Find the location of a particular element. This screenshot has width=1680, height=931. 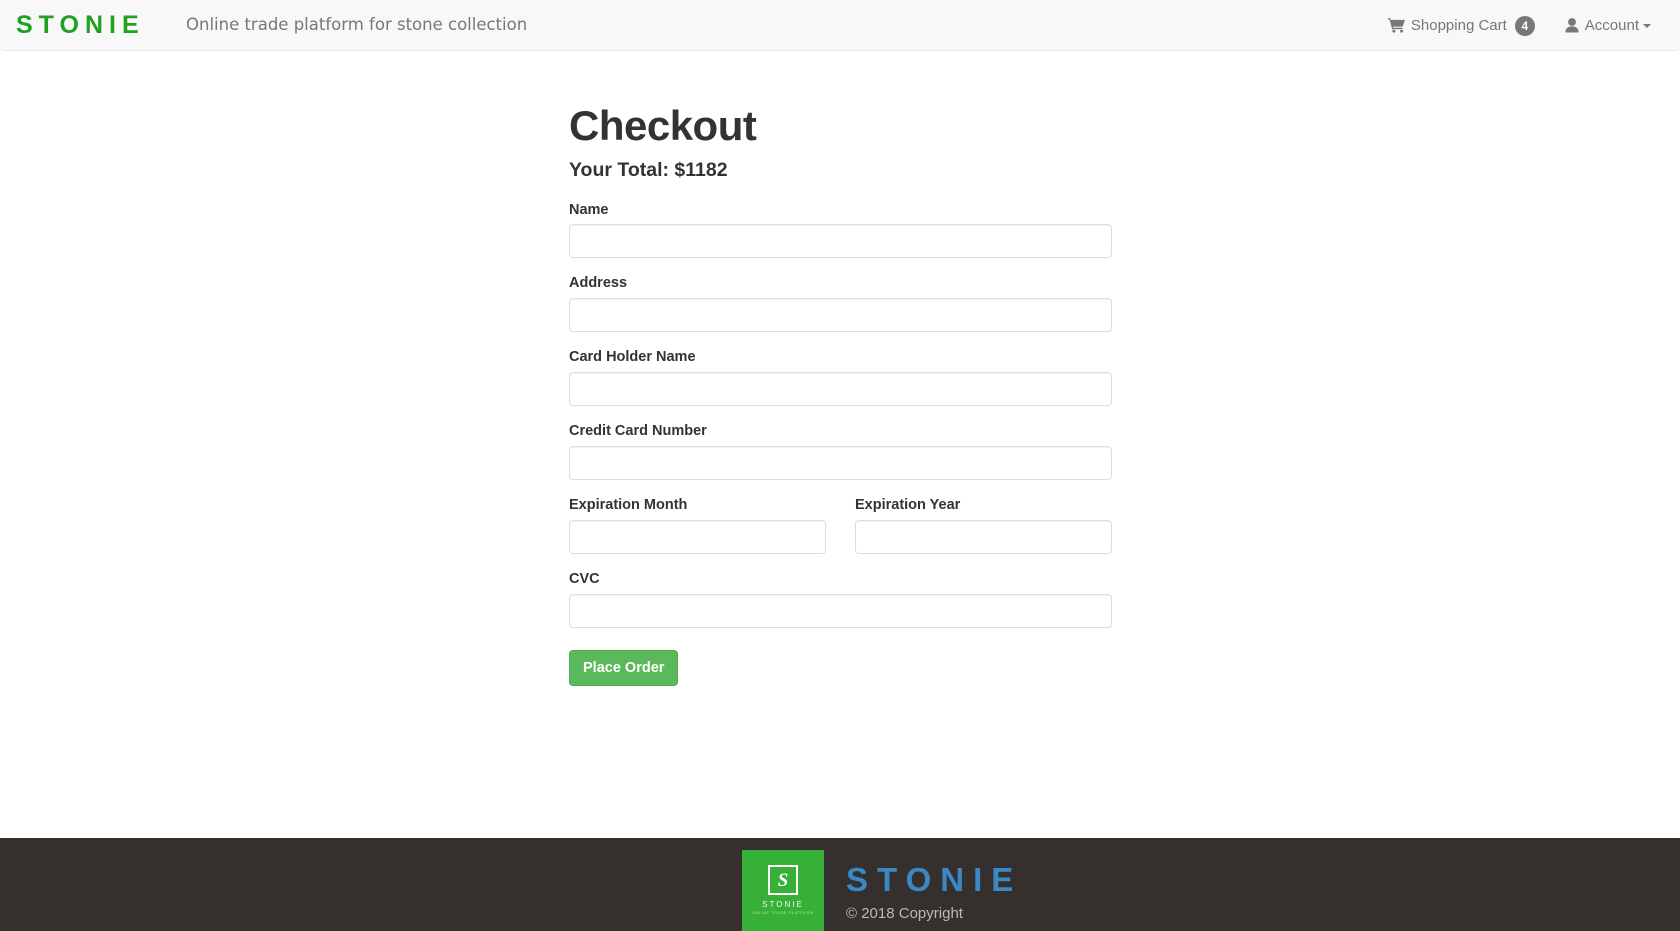

form-group-cvc: CVC is located at coordinates (840, 599).